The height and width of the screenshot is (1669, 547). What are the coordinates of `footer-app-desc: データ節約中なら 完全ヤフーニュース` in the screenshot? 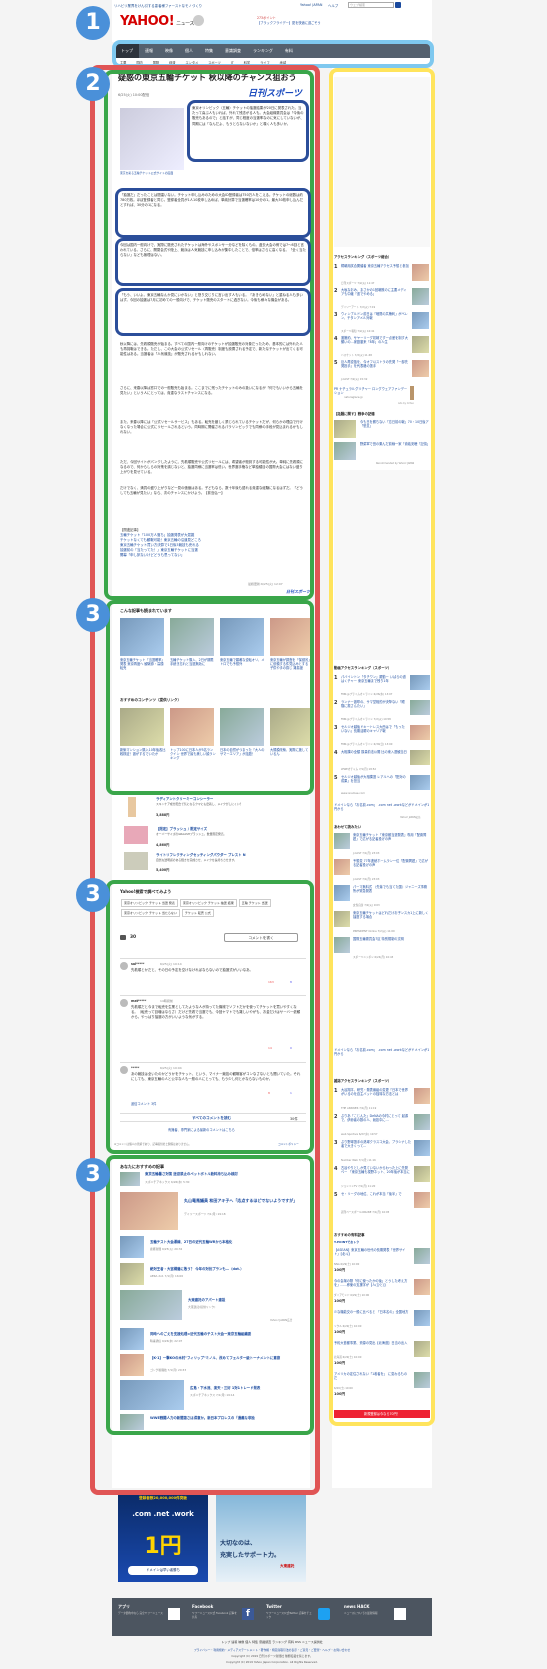 It's located at (140, 1613).